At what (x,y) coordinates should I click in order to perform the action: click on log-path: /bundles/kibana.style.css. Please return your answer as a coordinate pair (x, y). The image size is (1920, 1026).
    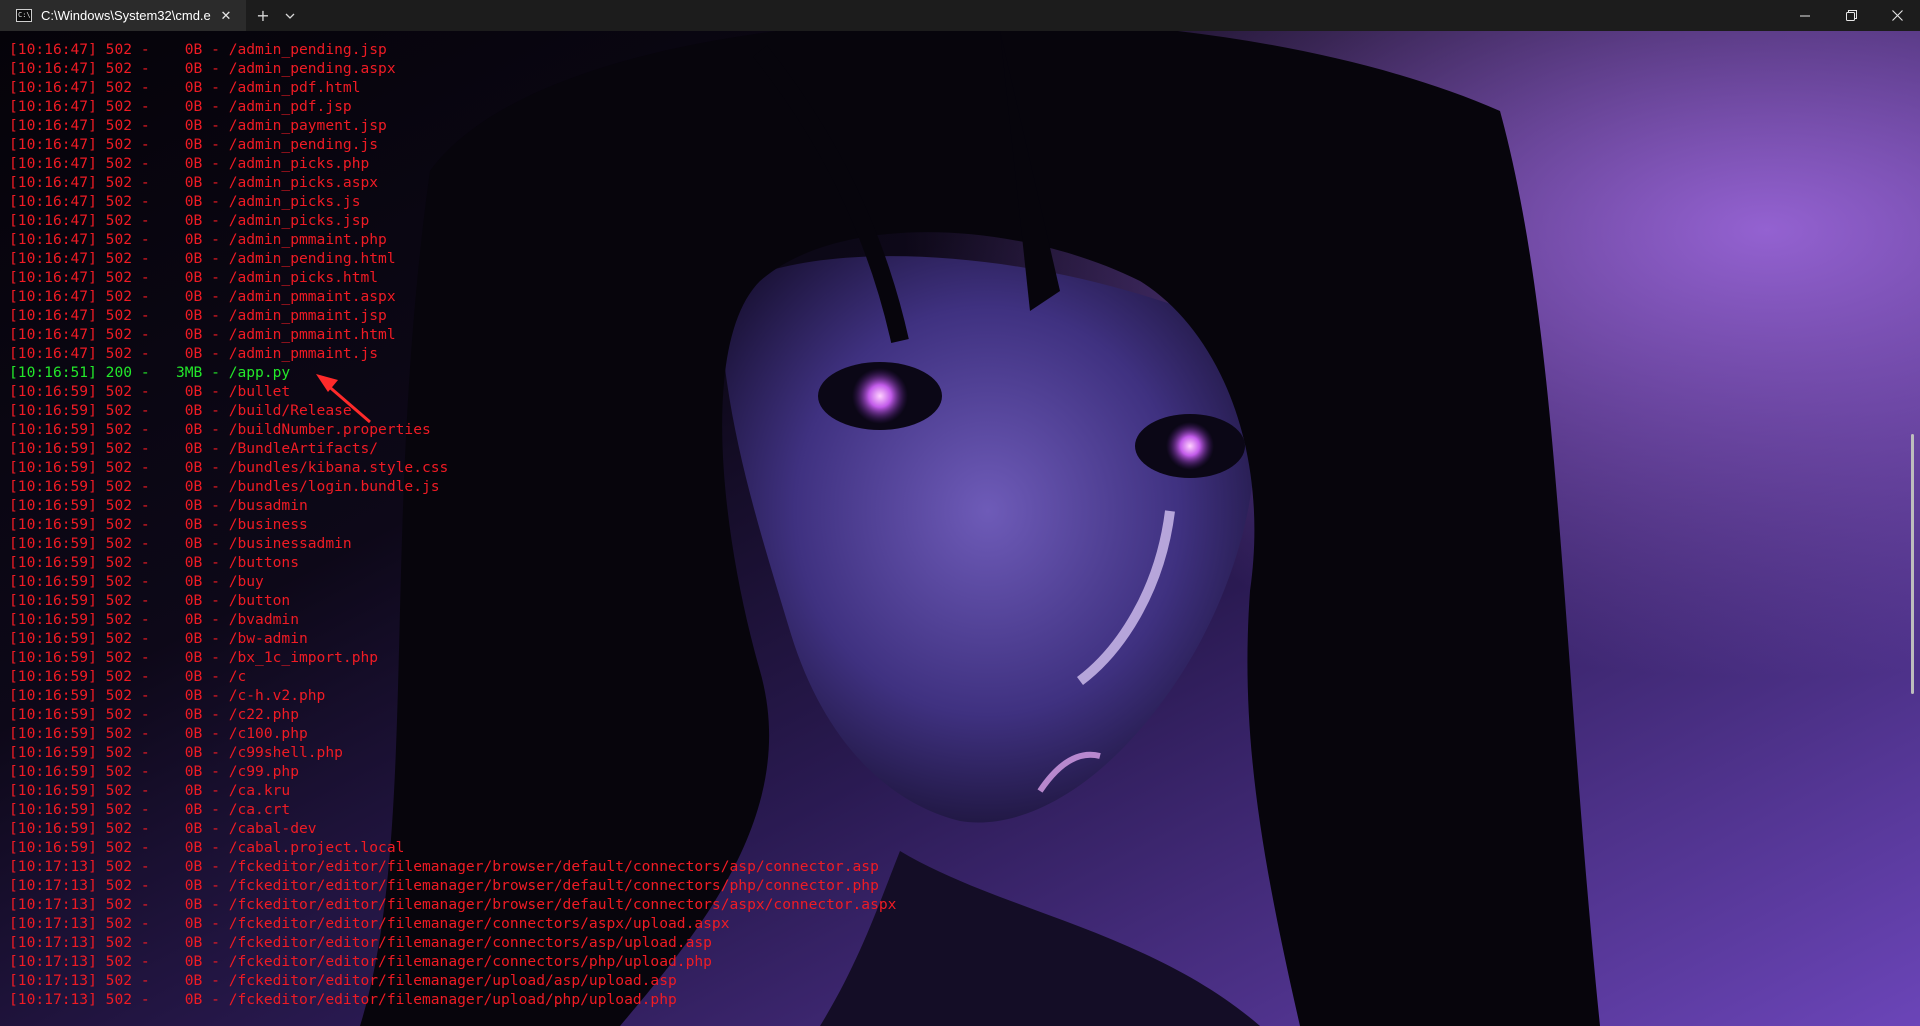
    Looking at the image, I should click on (338, 467).